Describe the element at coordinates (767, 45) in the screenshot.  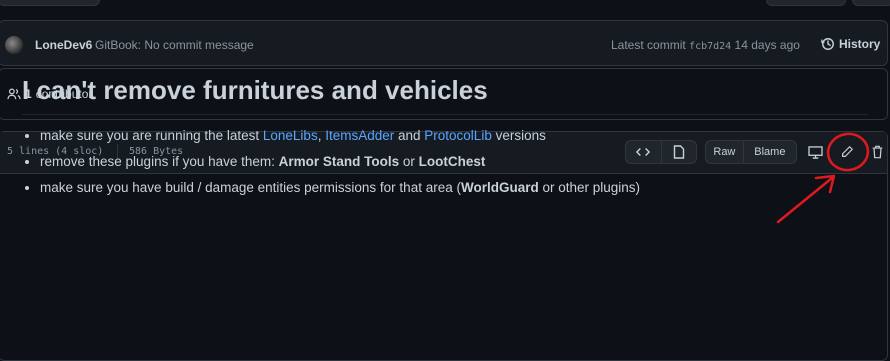
I see `commit-age: 14 days ago` at that location.